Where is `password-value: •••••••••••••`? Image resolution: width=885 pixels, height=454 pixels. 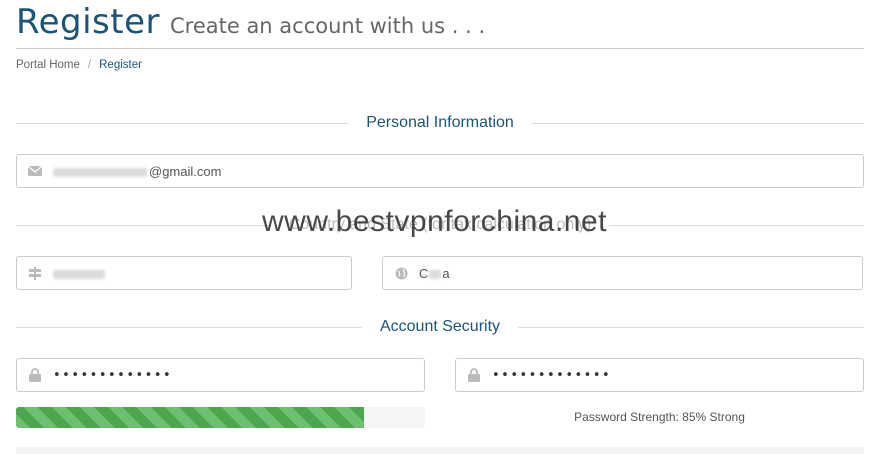 password-value: ••••••••••••• is located at coordinates (113, 375).